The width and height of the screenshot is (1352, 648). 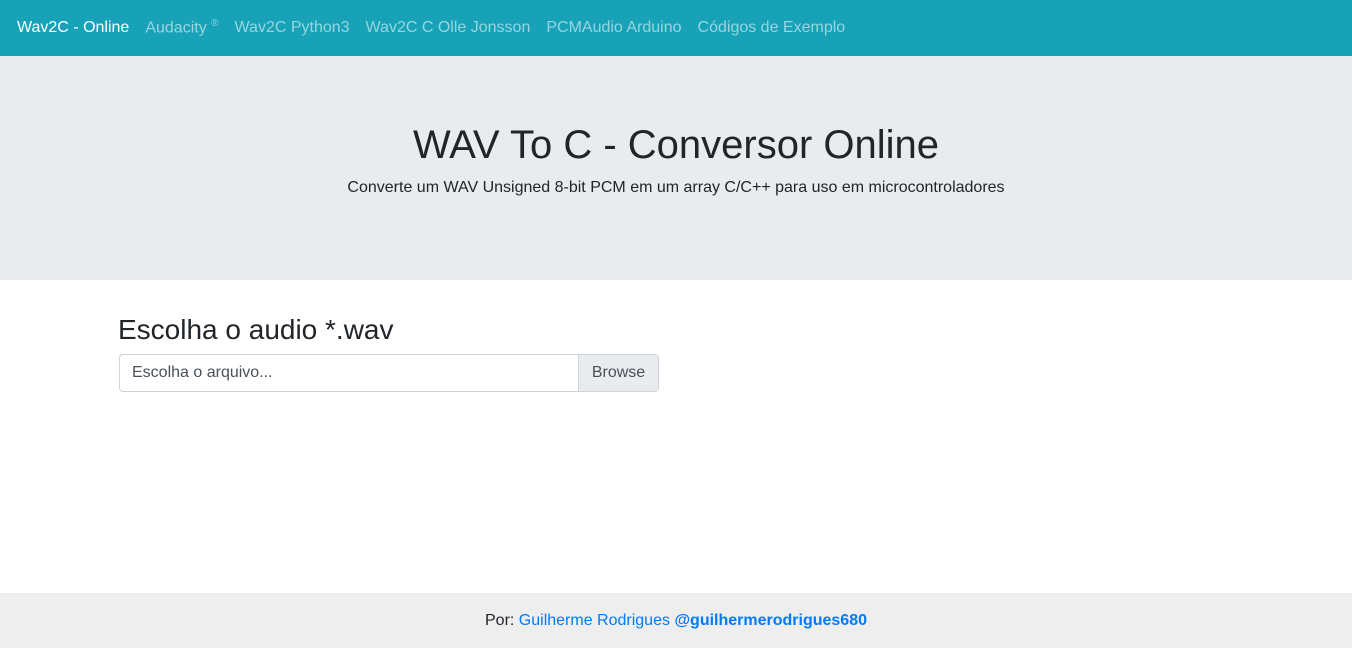 What do you see at coordinates (389, 373) in the screenshot?
I see `wav-file-input: Escolha o arquivo... Browse` at bounding box center [389, 373].